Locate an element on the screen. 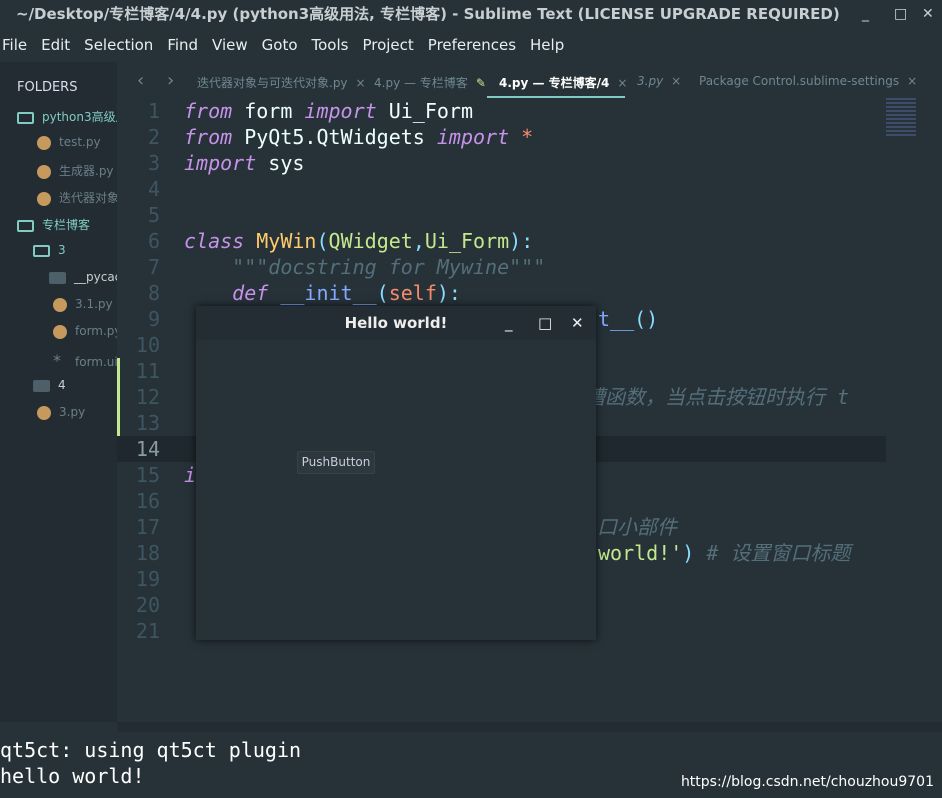  line-number: 4 is located at coordinates (153, 189).